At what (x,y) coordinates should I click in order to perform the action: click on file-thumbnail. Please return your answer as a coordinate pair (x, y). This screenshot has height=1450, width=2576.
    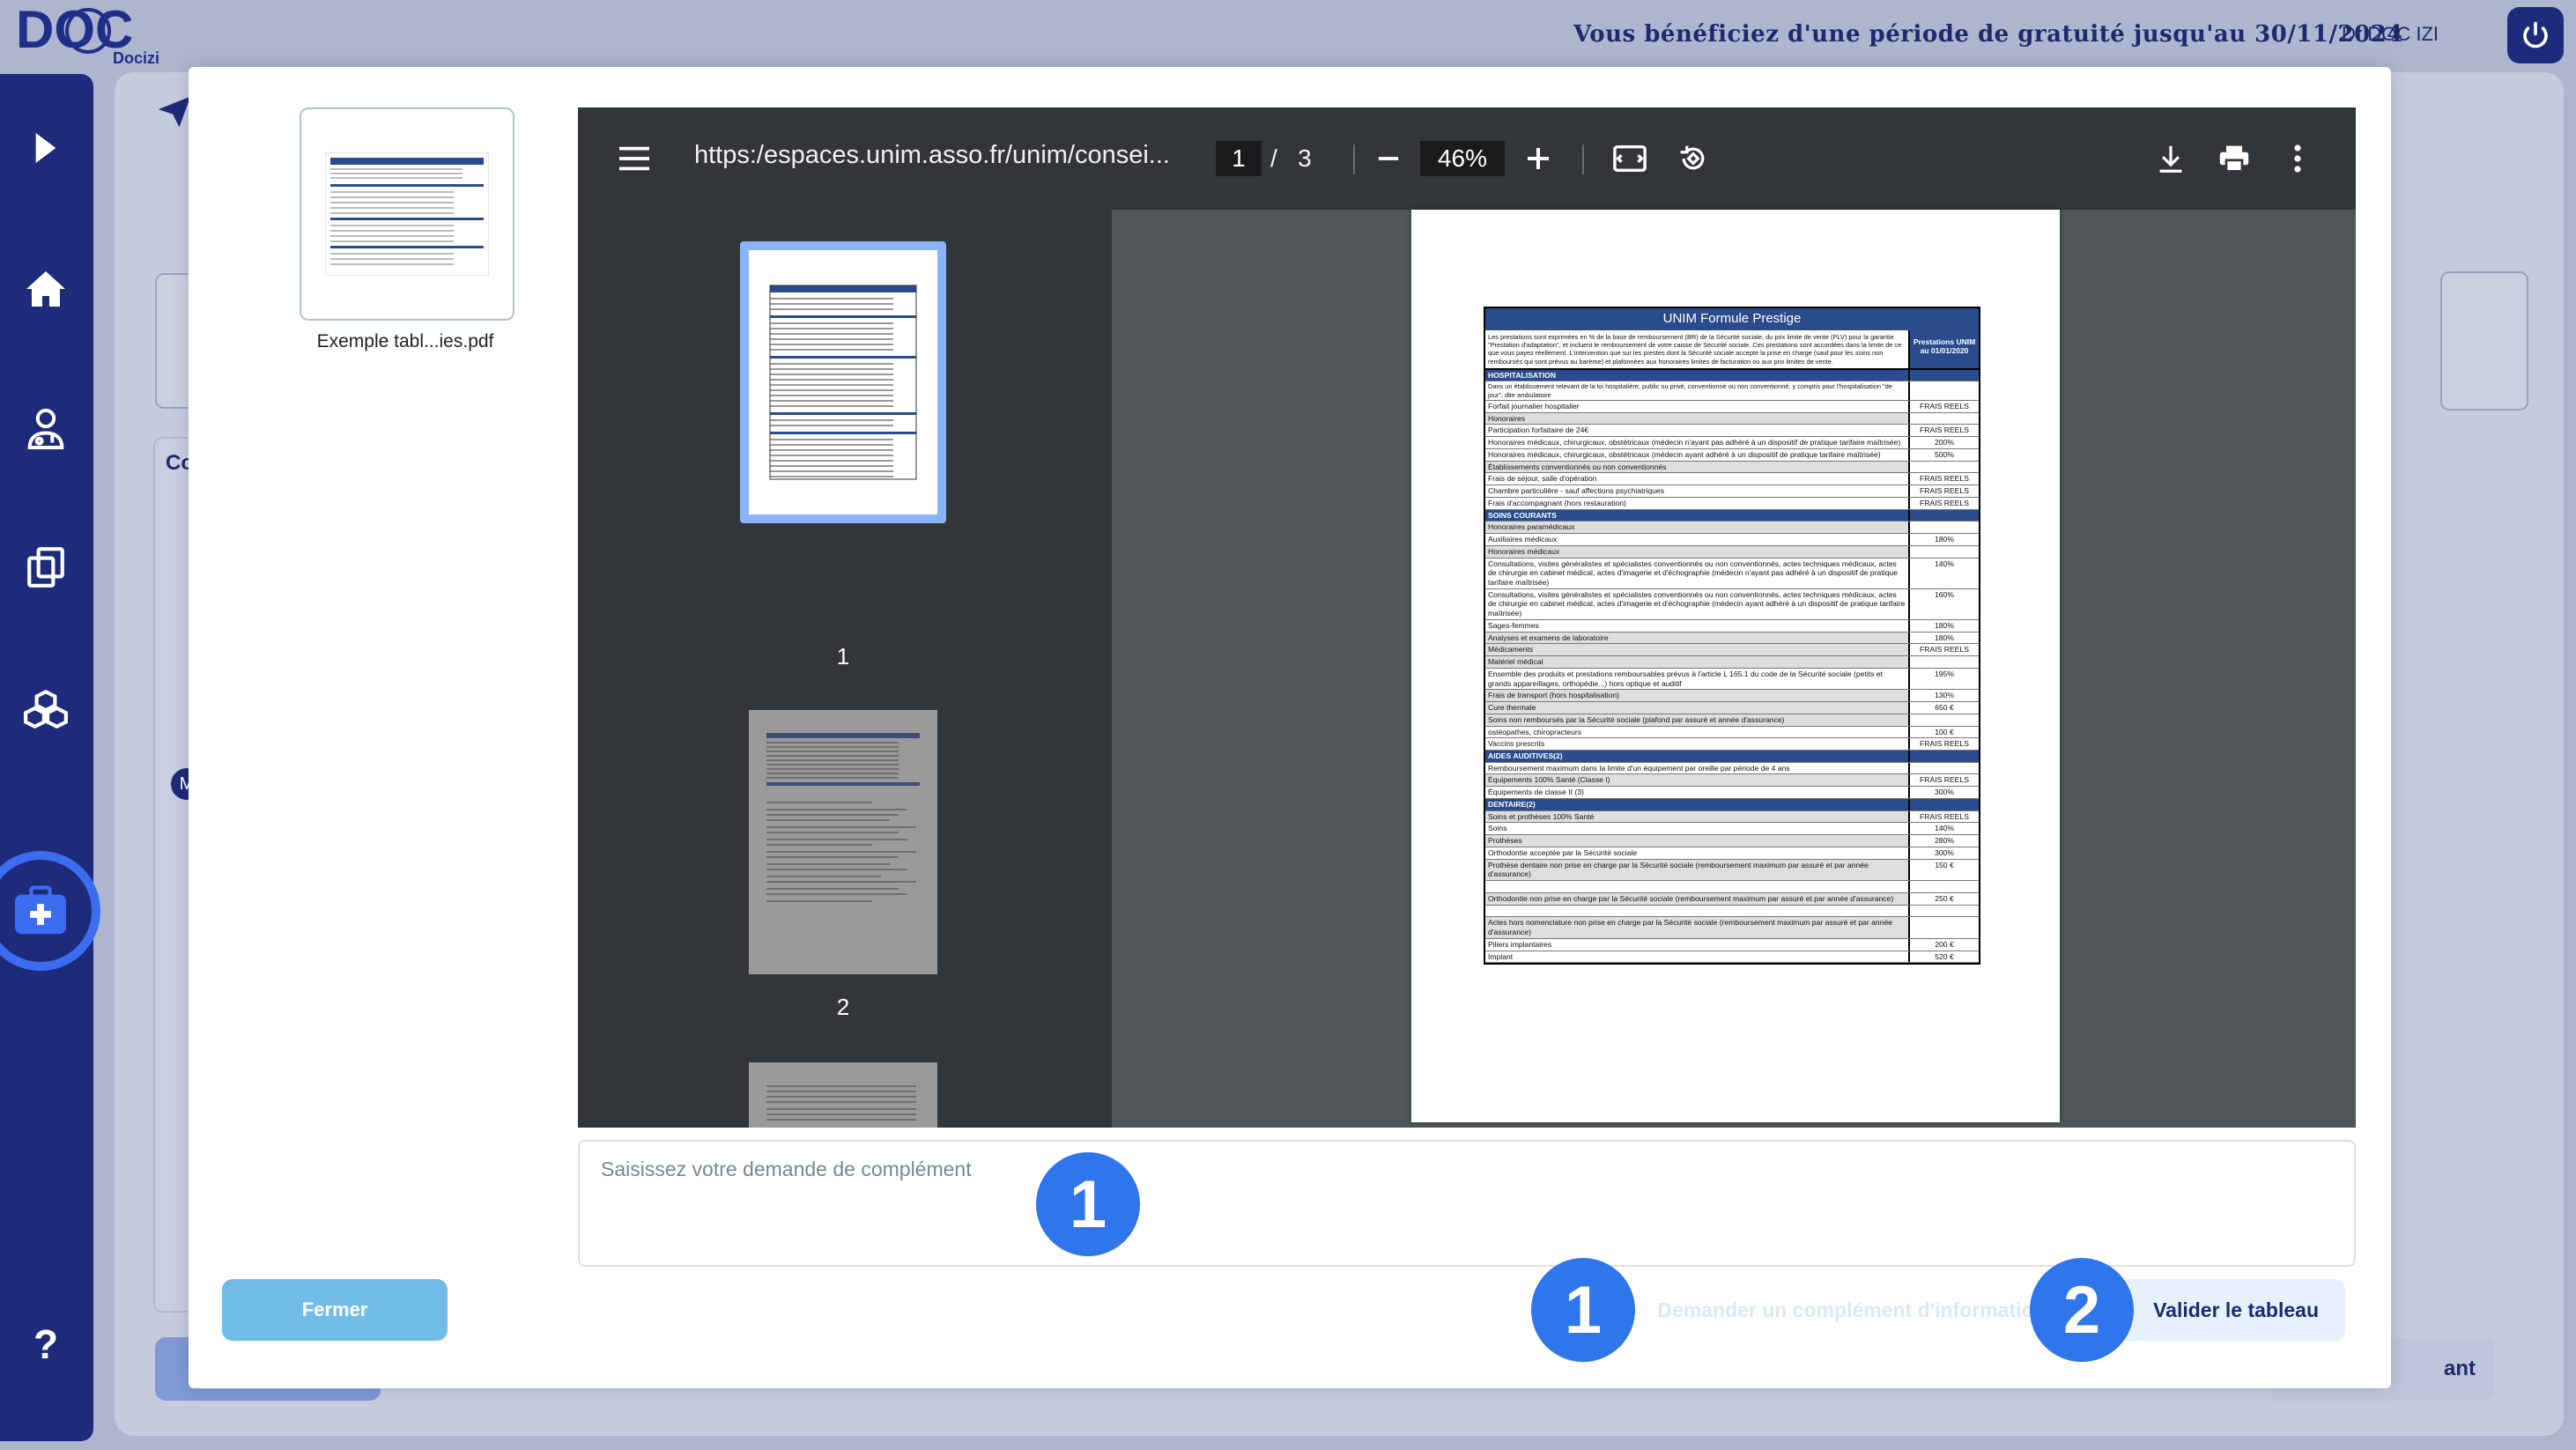
    Looking at the image, I should click on (407, 214).